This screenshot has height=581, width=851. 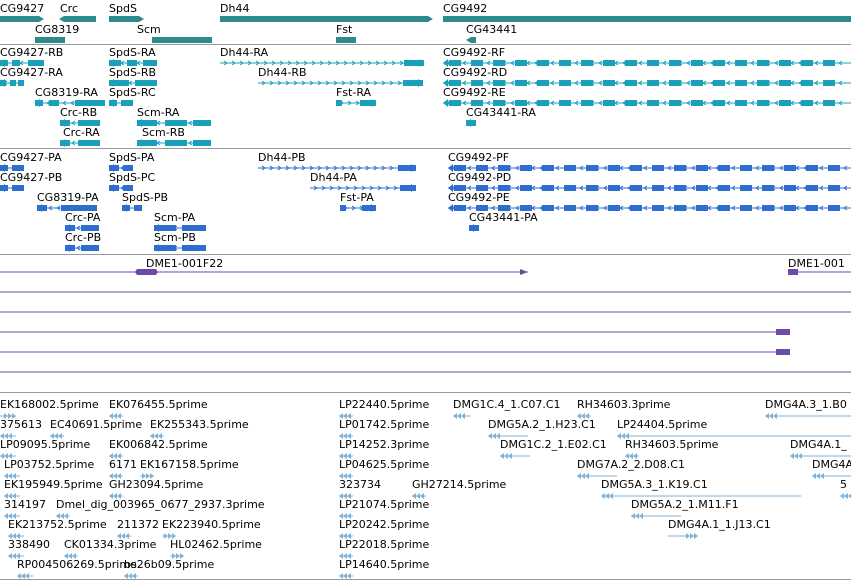 I want to click on feature-label: SpdS-RC, so click(x=132, y=92).